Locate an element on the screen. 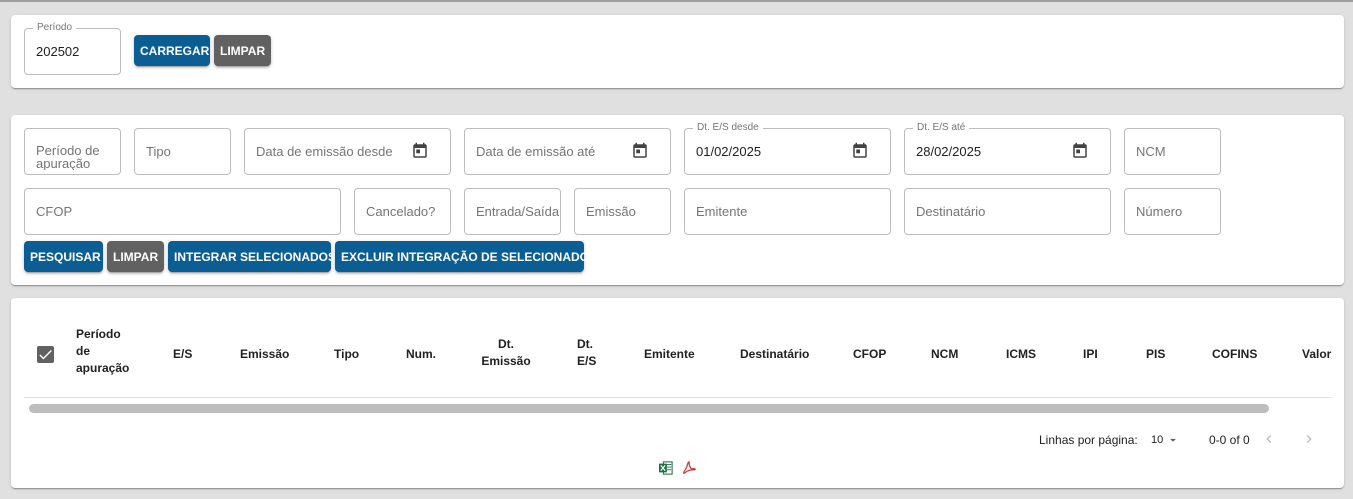  header-dt-emissao: Dt. Emissão is located at coordinates (506, 353).